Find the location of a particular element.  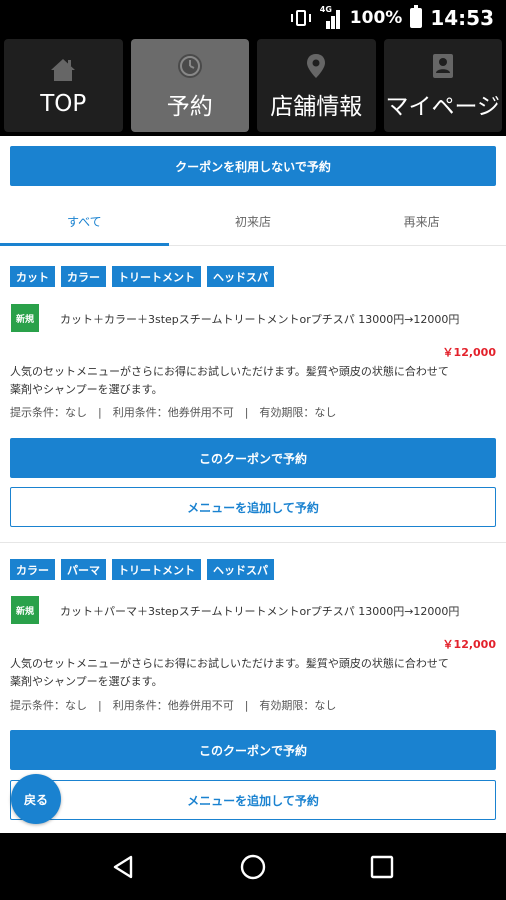

coupon-tag: カット is located at coordinates (32, 276).